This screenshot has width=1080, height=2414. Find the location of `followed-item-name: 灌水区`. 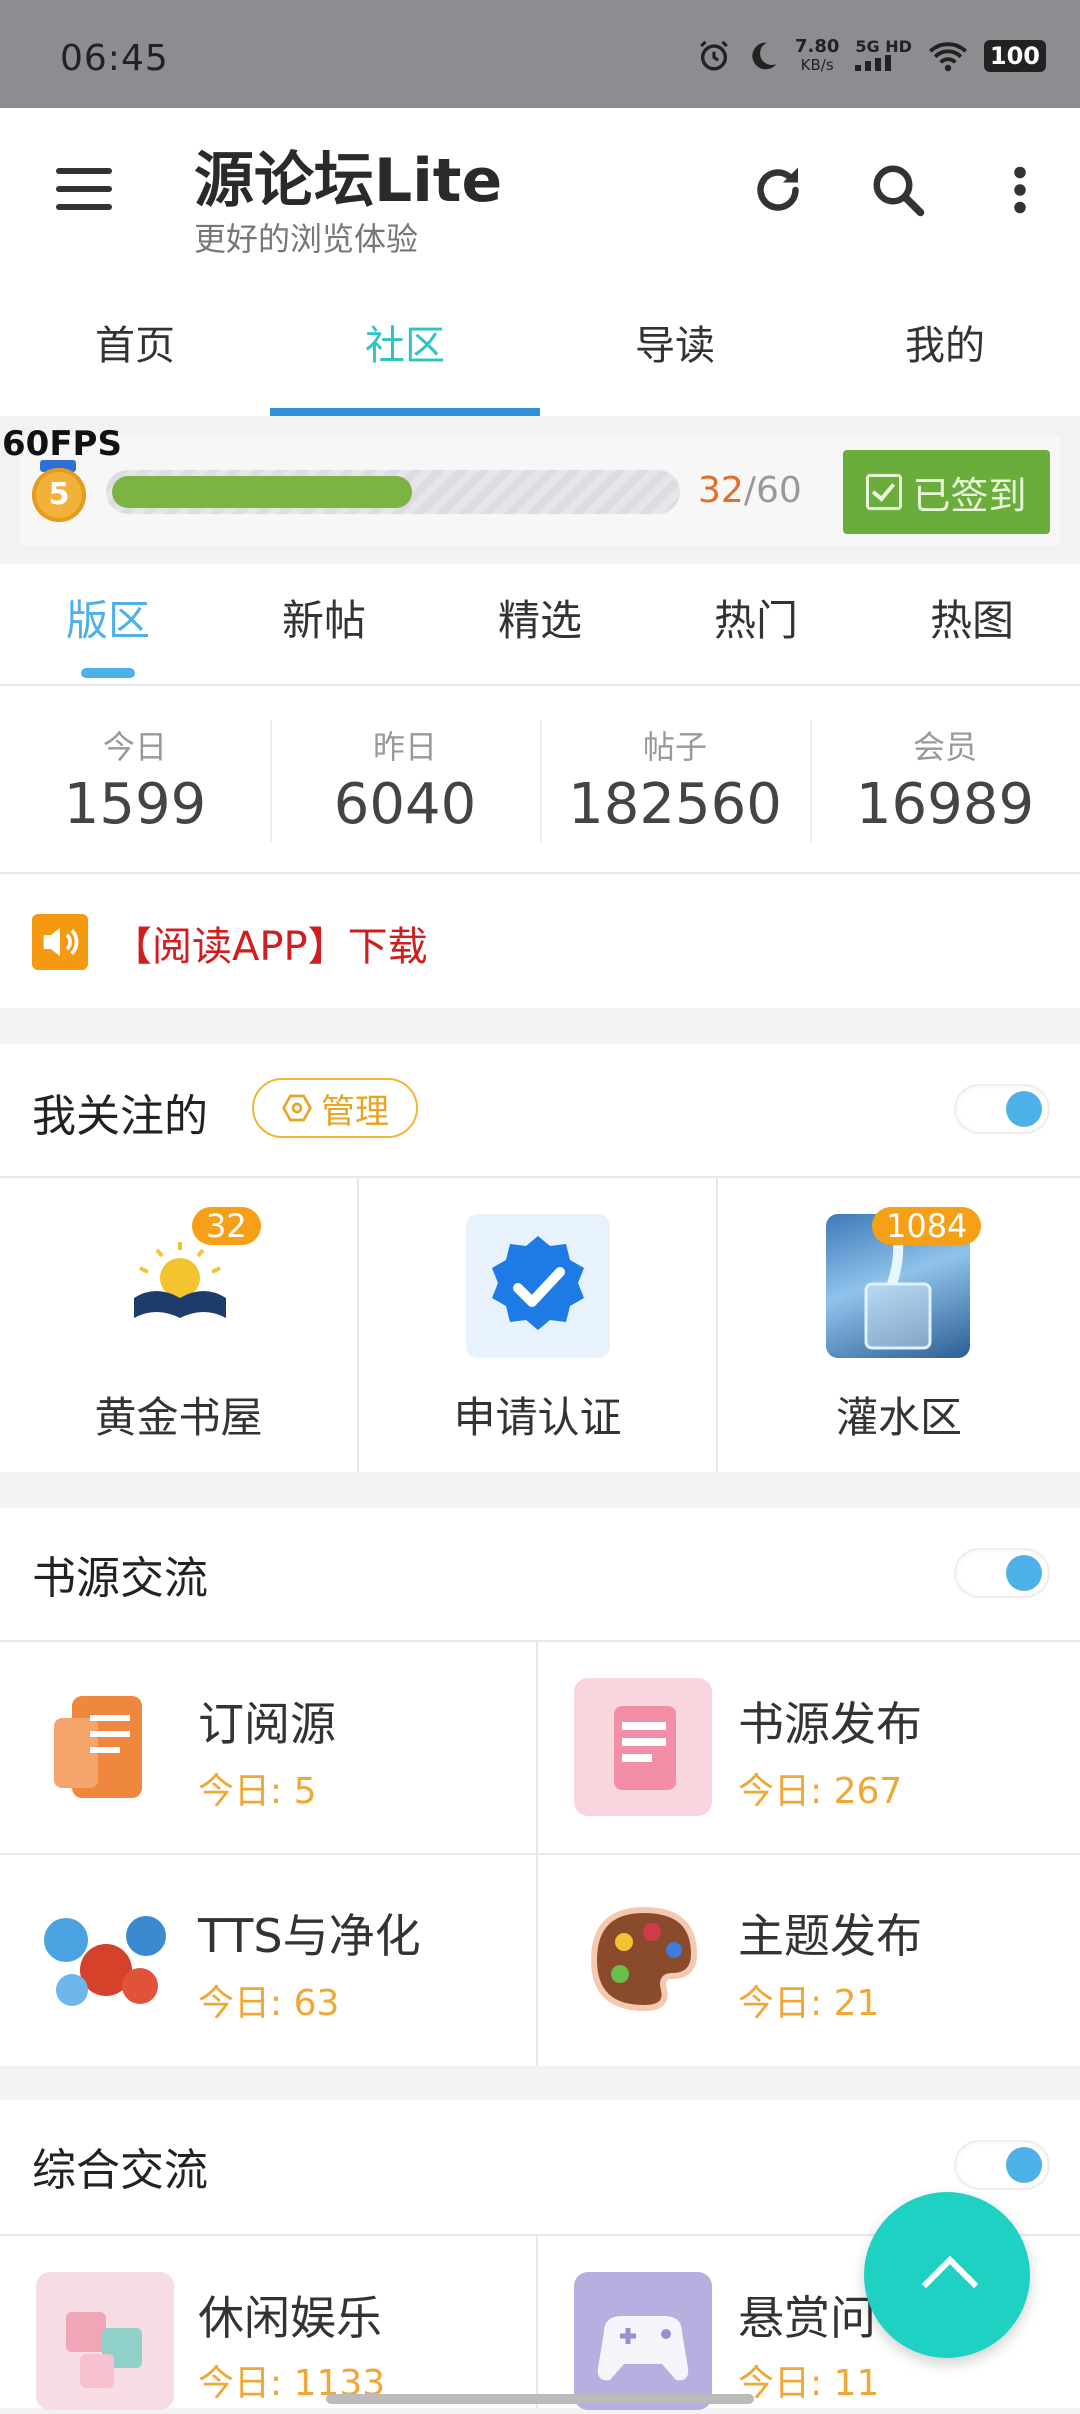

followed-item-name: 灌水区 is located at coordinates (899, 1414).